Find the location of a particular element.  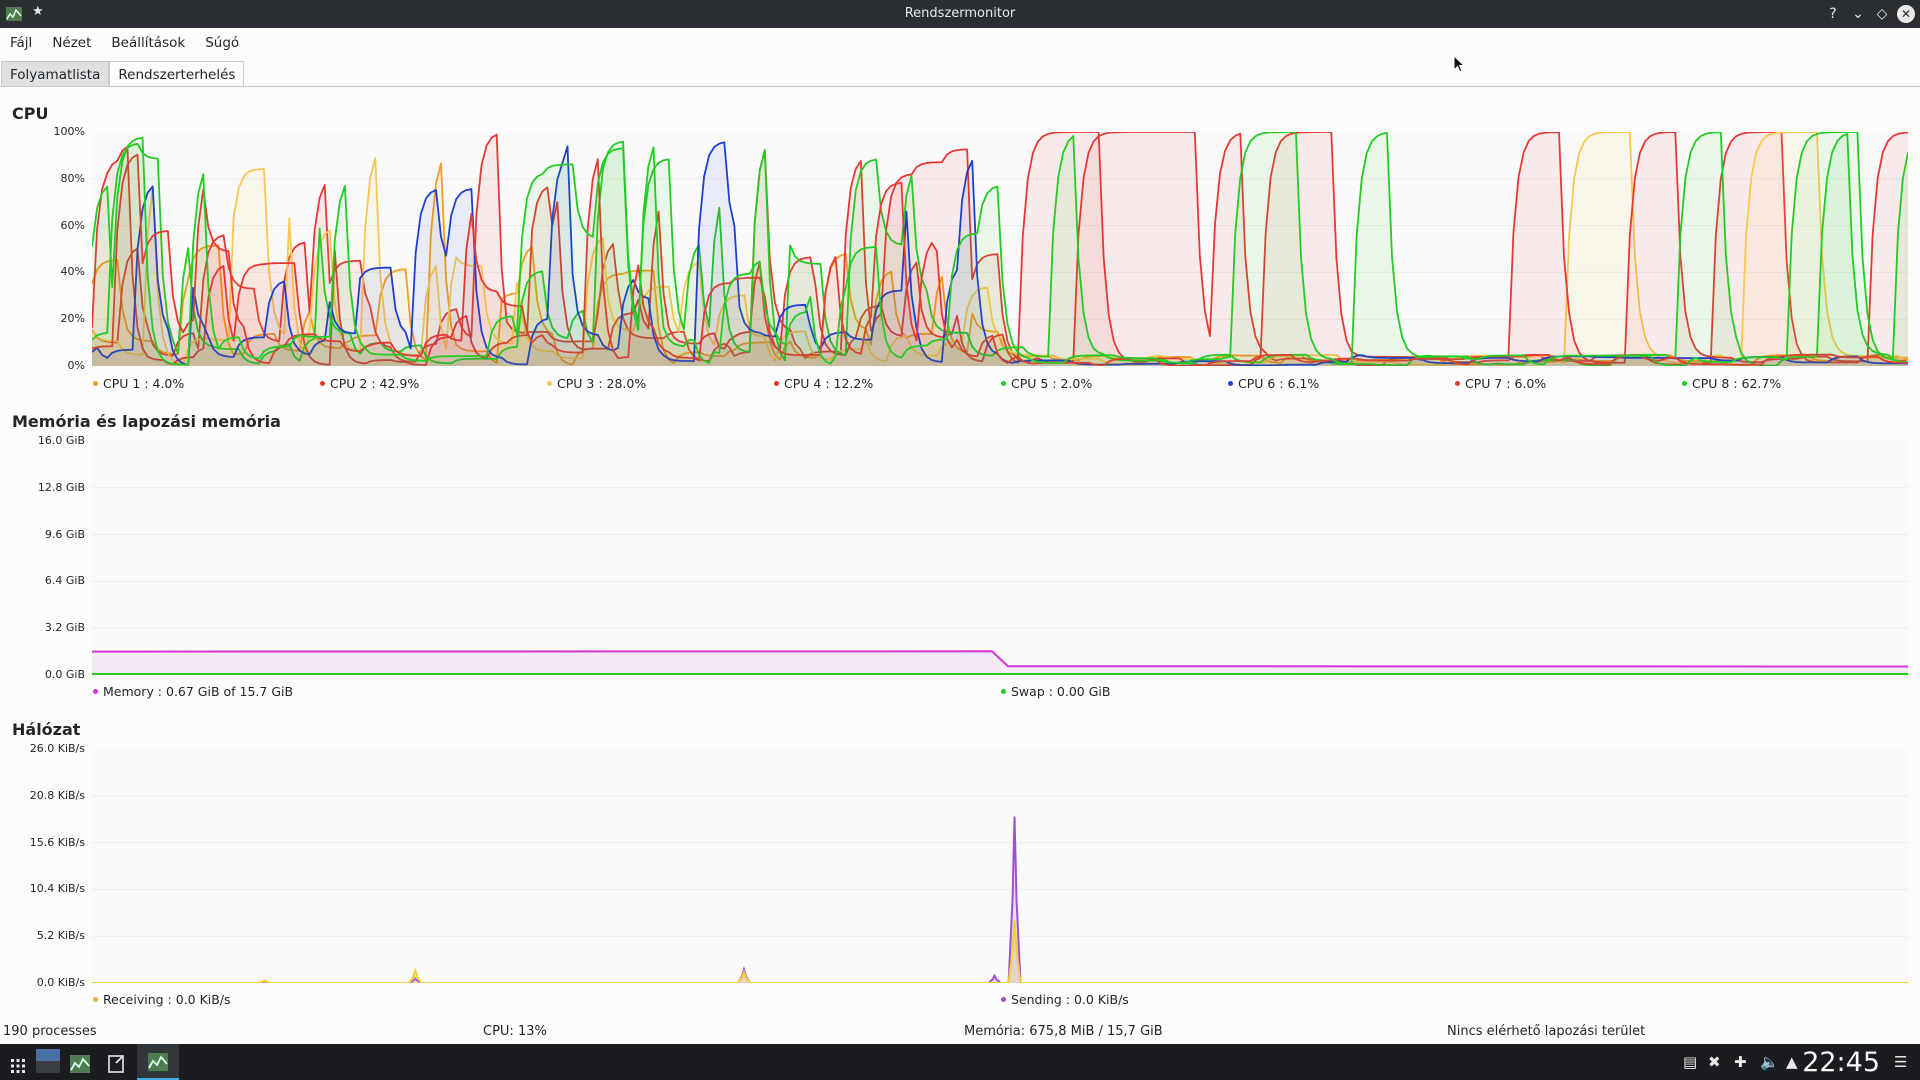

legend-label: CPU 6 : 6.1% is located at coordinates (1279, 383).